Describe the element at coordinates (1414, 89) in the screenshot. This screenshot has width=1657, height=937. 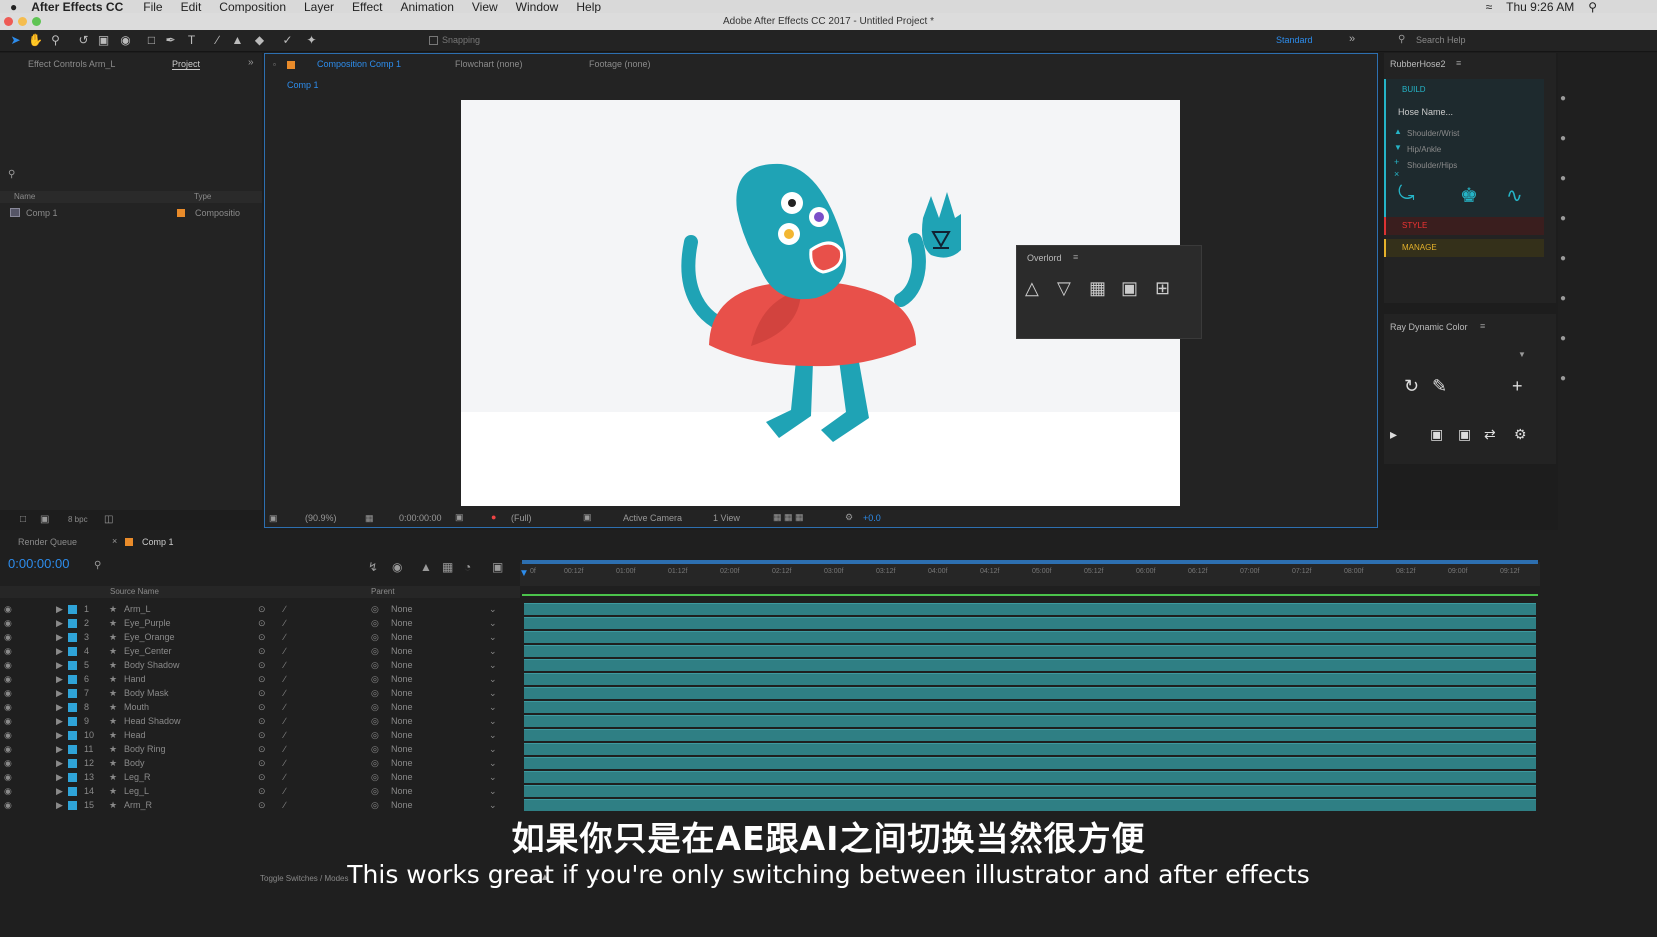
I see `build-header: BUILD` at that location.